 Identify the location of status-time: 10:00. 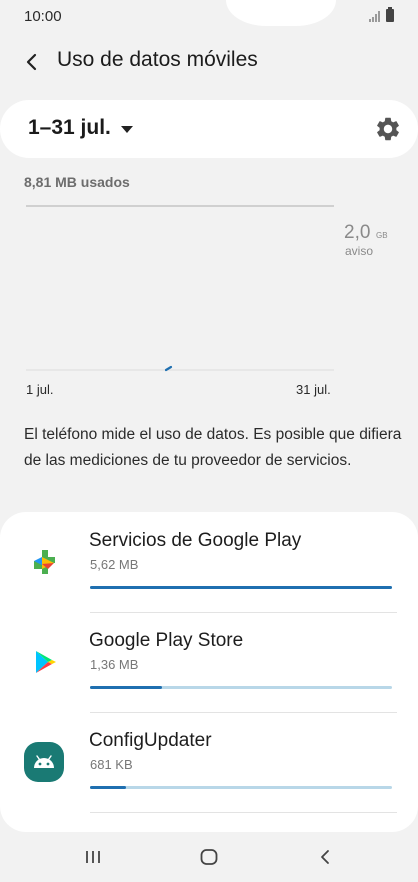
(43, 16).